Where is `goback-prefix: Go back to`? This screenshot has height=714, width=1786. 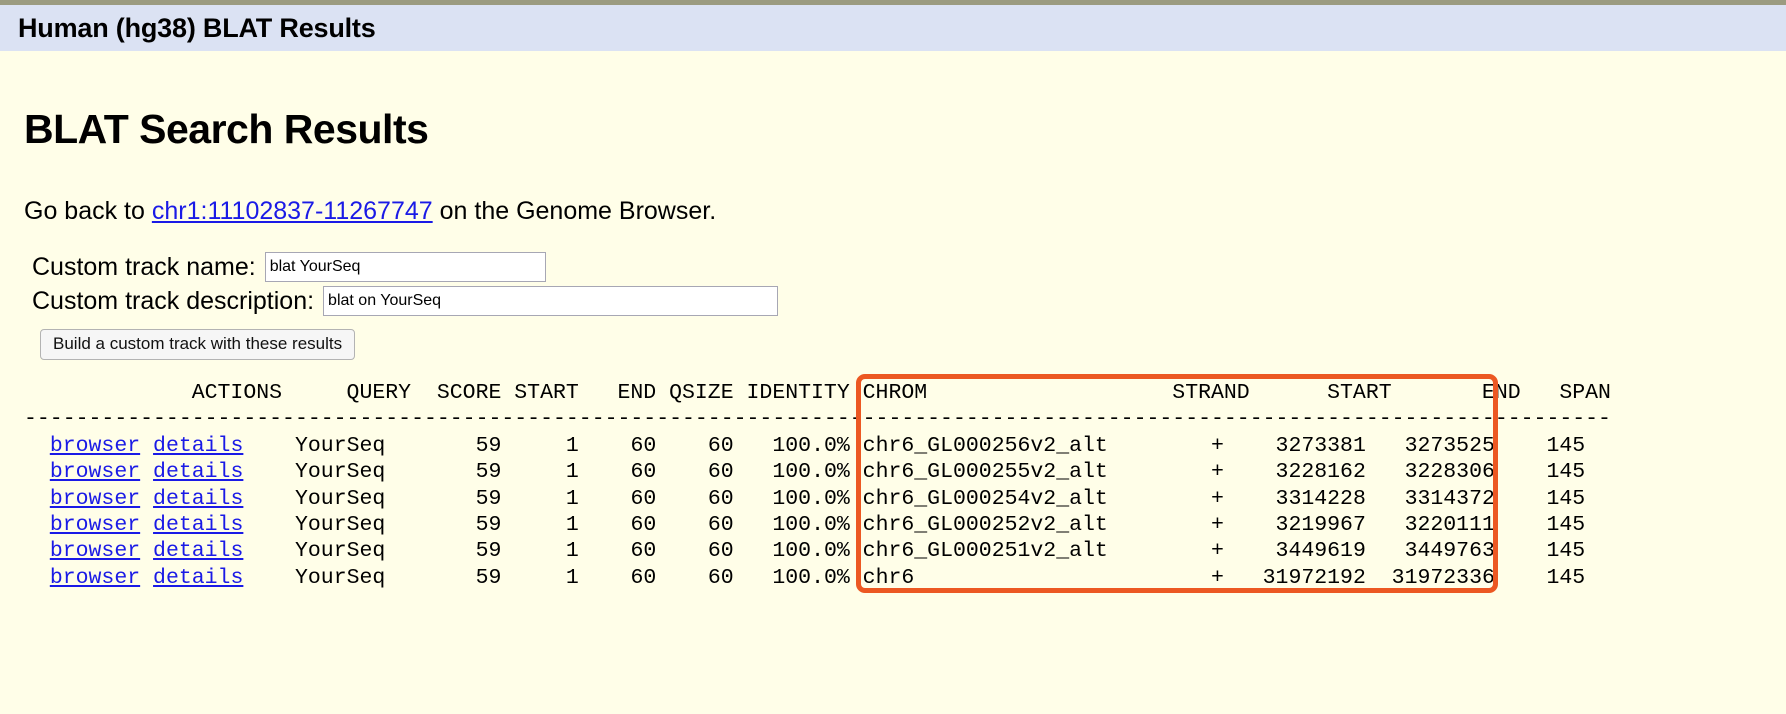
goback-prefix: Go back to is located at coordinates (88, 211).